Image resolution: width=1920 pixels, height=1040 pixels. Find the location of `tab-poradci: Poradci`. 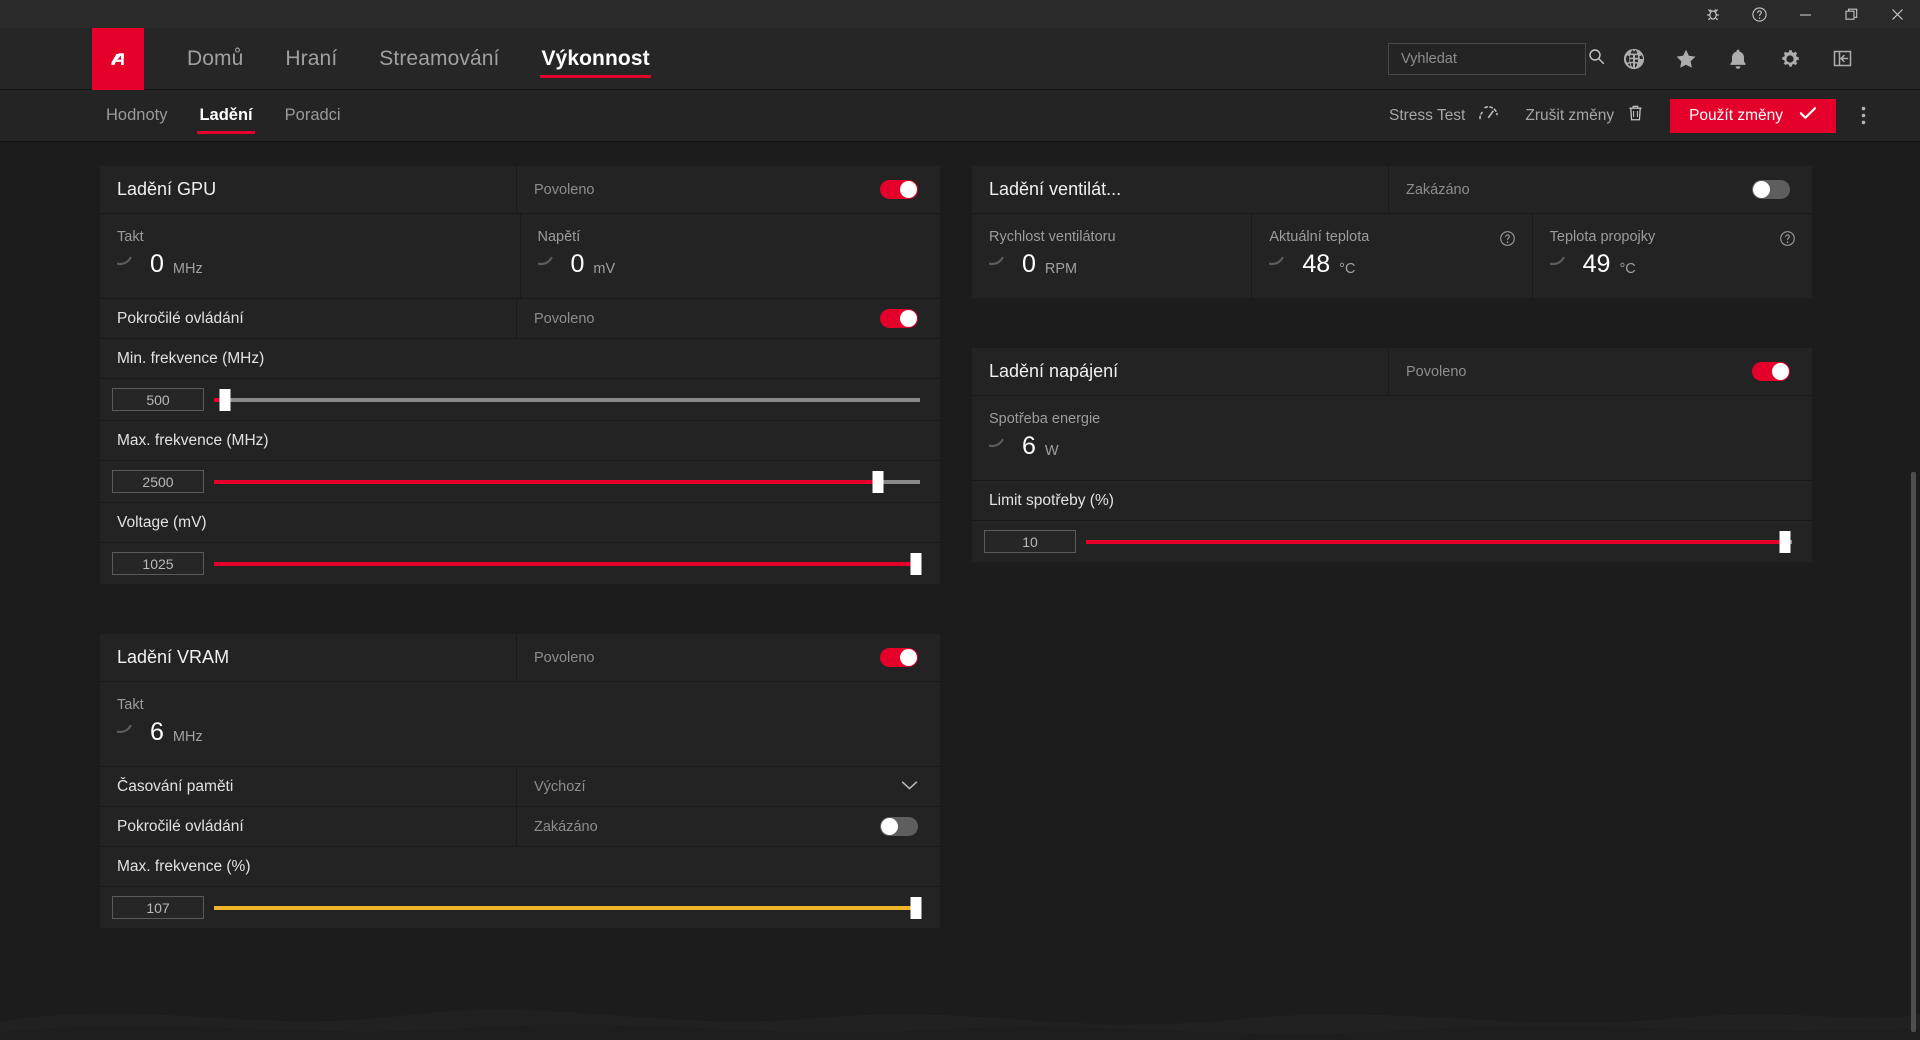

tab-poradci: Poradci is located at coordinates (313, 116).